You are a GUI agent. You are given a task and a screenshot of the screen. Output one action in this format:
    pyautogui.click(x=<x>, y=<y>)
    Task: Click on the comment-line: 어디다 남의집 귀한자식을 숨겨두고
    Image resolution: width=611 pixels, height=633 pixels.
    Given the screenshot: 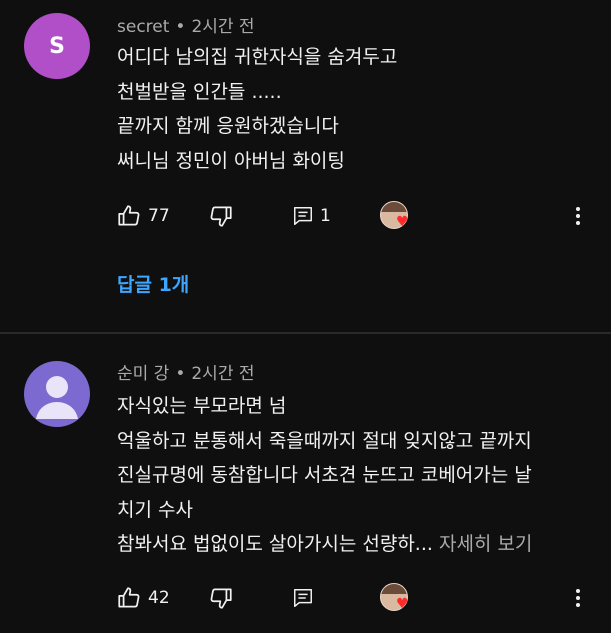 What is the action you would take?
    pyautogui.click(x=257, y=57)
    